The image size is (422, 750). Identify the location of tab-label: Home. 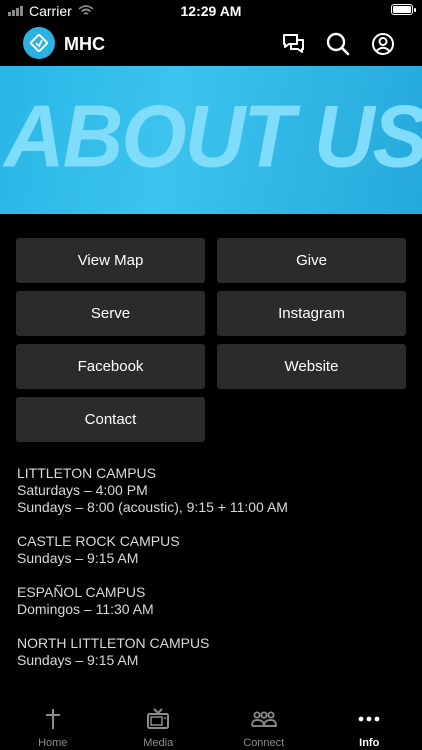
(53, 743).